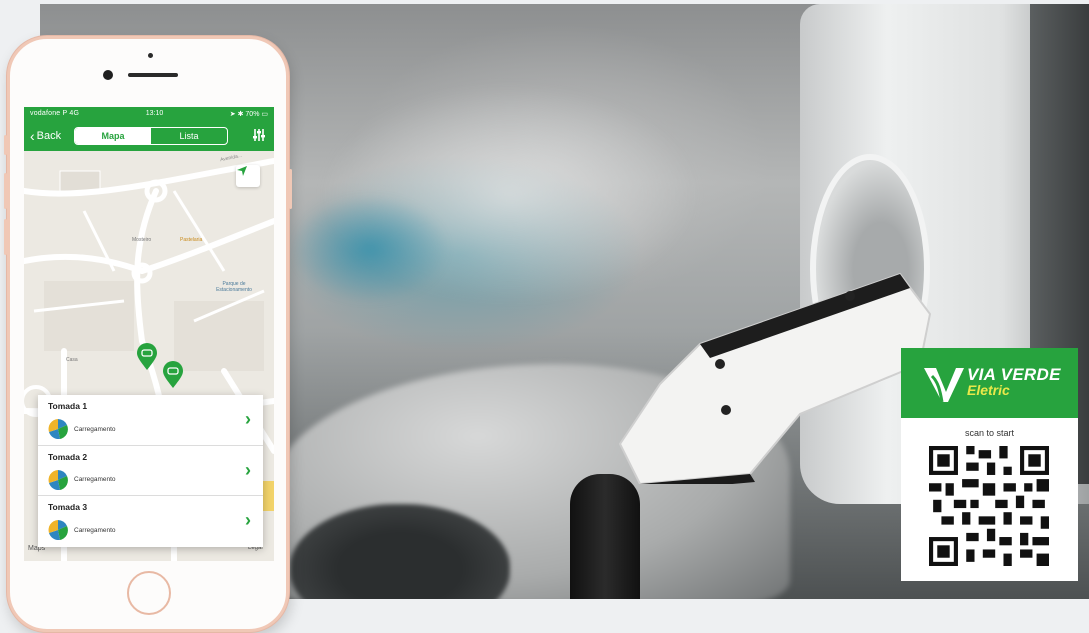  What do you see at coordinates (68, 406) in the screenshot?
I see `socket-title: Tomada 1` at bounding box center [68, 406].